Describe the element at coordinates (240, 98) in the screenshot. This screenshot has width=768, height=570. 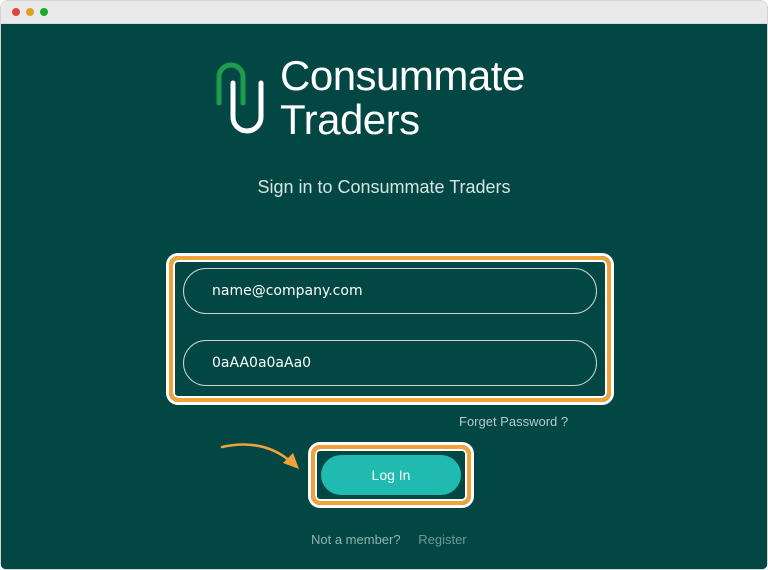
I see `brand-logo-icon` at that location.